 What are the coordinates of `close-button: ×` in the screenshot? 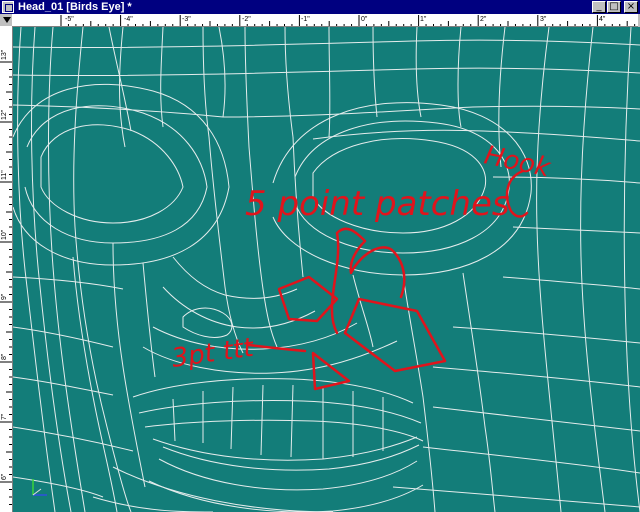 It's located at (631, 7).